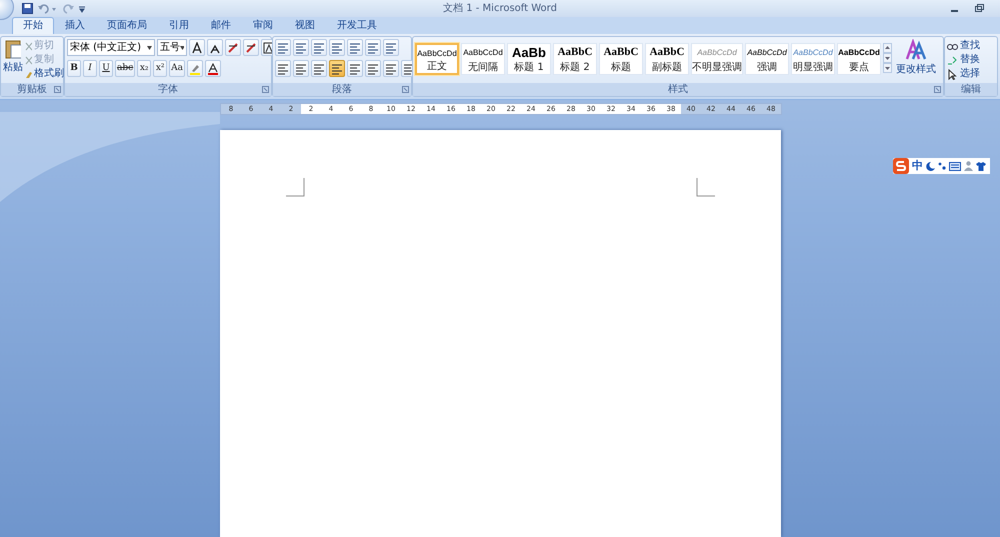 This screenshot has height=537, width=1000. What do you see at coordinates (111, 47) in the screenshot?
I see `font-name-field: 宋体 (中文正文)` at bounding box center [111, 47].